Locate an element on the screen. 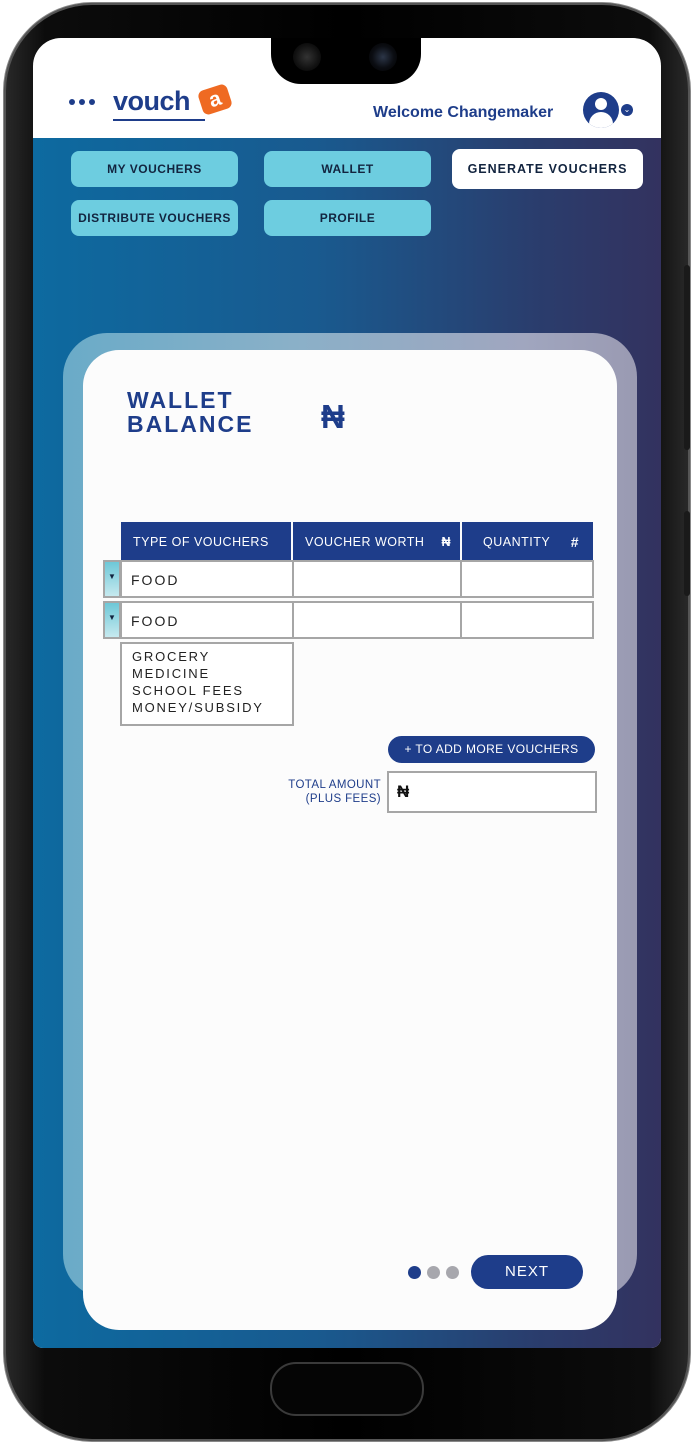  option-medicine: MEDICINE is located at coordinates (212, 673).